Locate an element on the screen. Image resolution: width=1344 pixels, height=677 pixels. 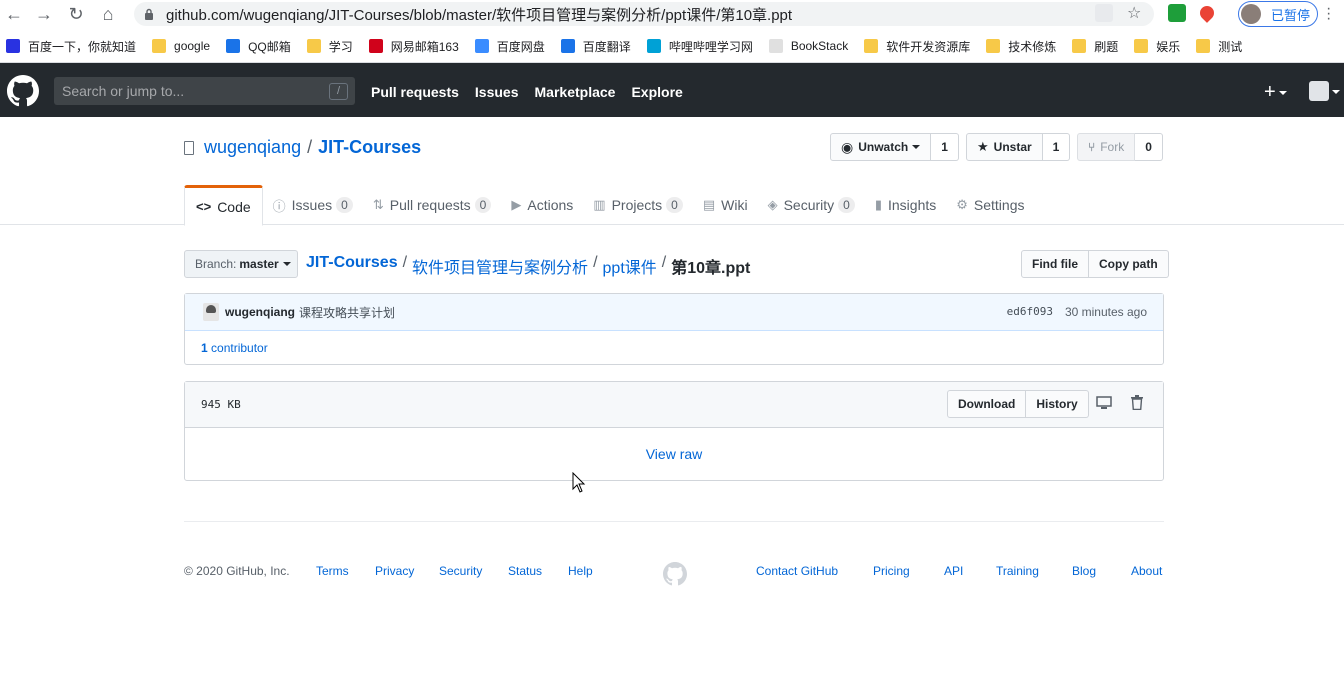
tab-label: Settings is located at coordinates (999, 205).